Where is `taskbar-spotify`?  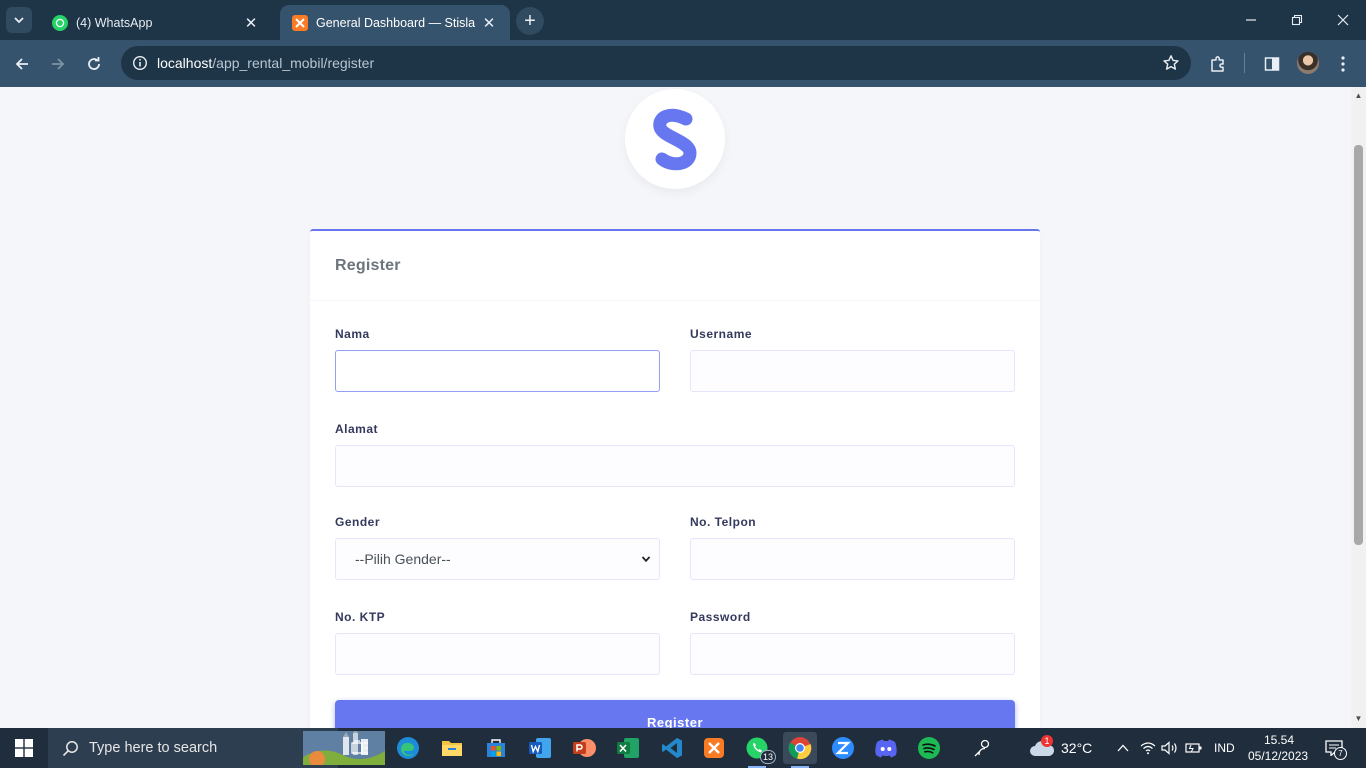
taskbar-spotify is located at coordinates (929, 748).